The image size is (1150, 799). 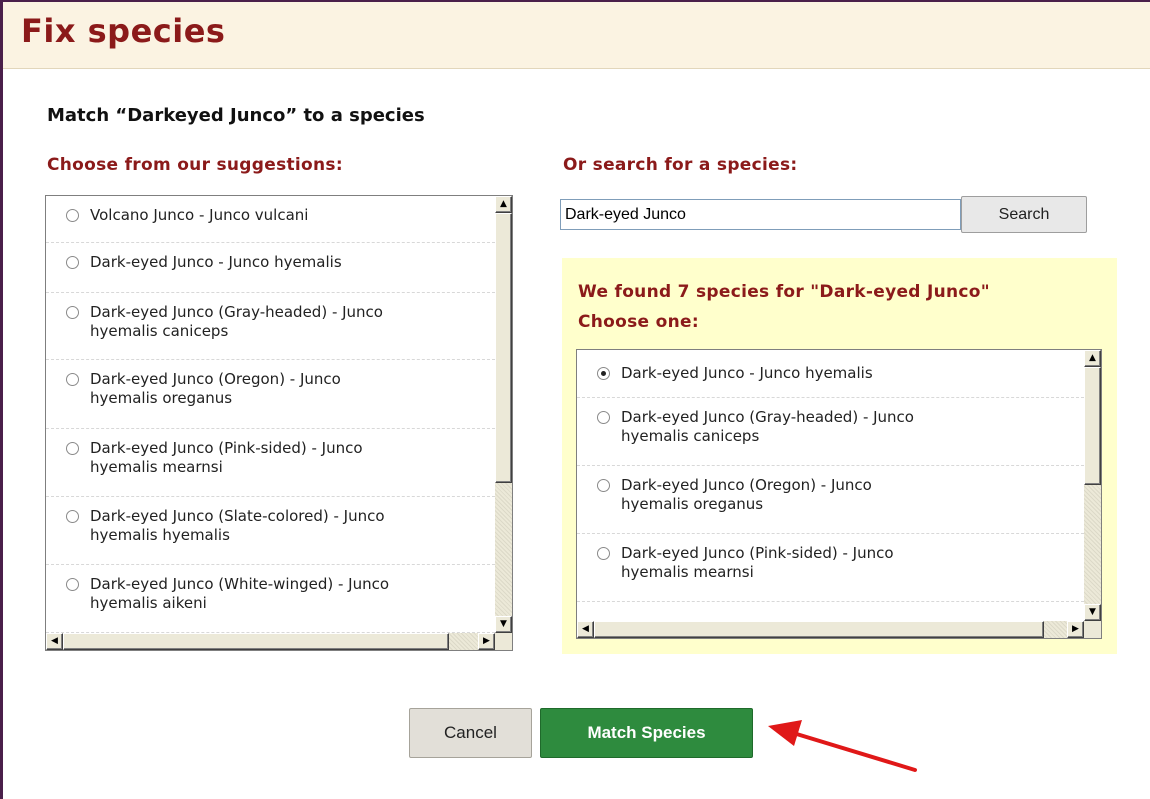 What do you see at coordinates (470, 733) in the screenshot?
I see `cancel-button: Cancel` at bounding box center [470, 733].